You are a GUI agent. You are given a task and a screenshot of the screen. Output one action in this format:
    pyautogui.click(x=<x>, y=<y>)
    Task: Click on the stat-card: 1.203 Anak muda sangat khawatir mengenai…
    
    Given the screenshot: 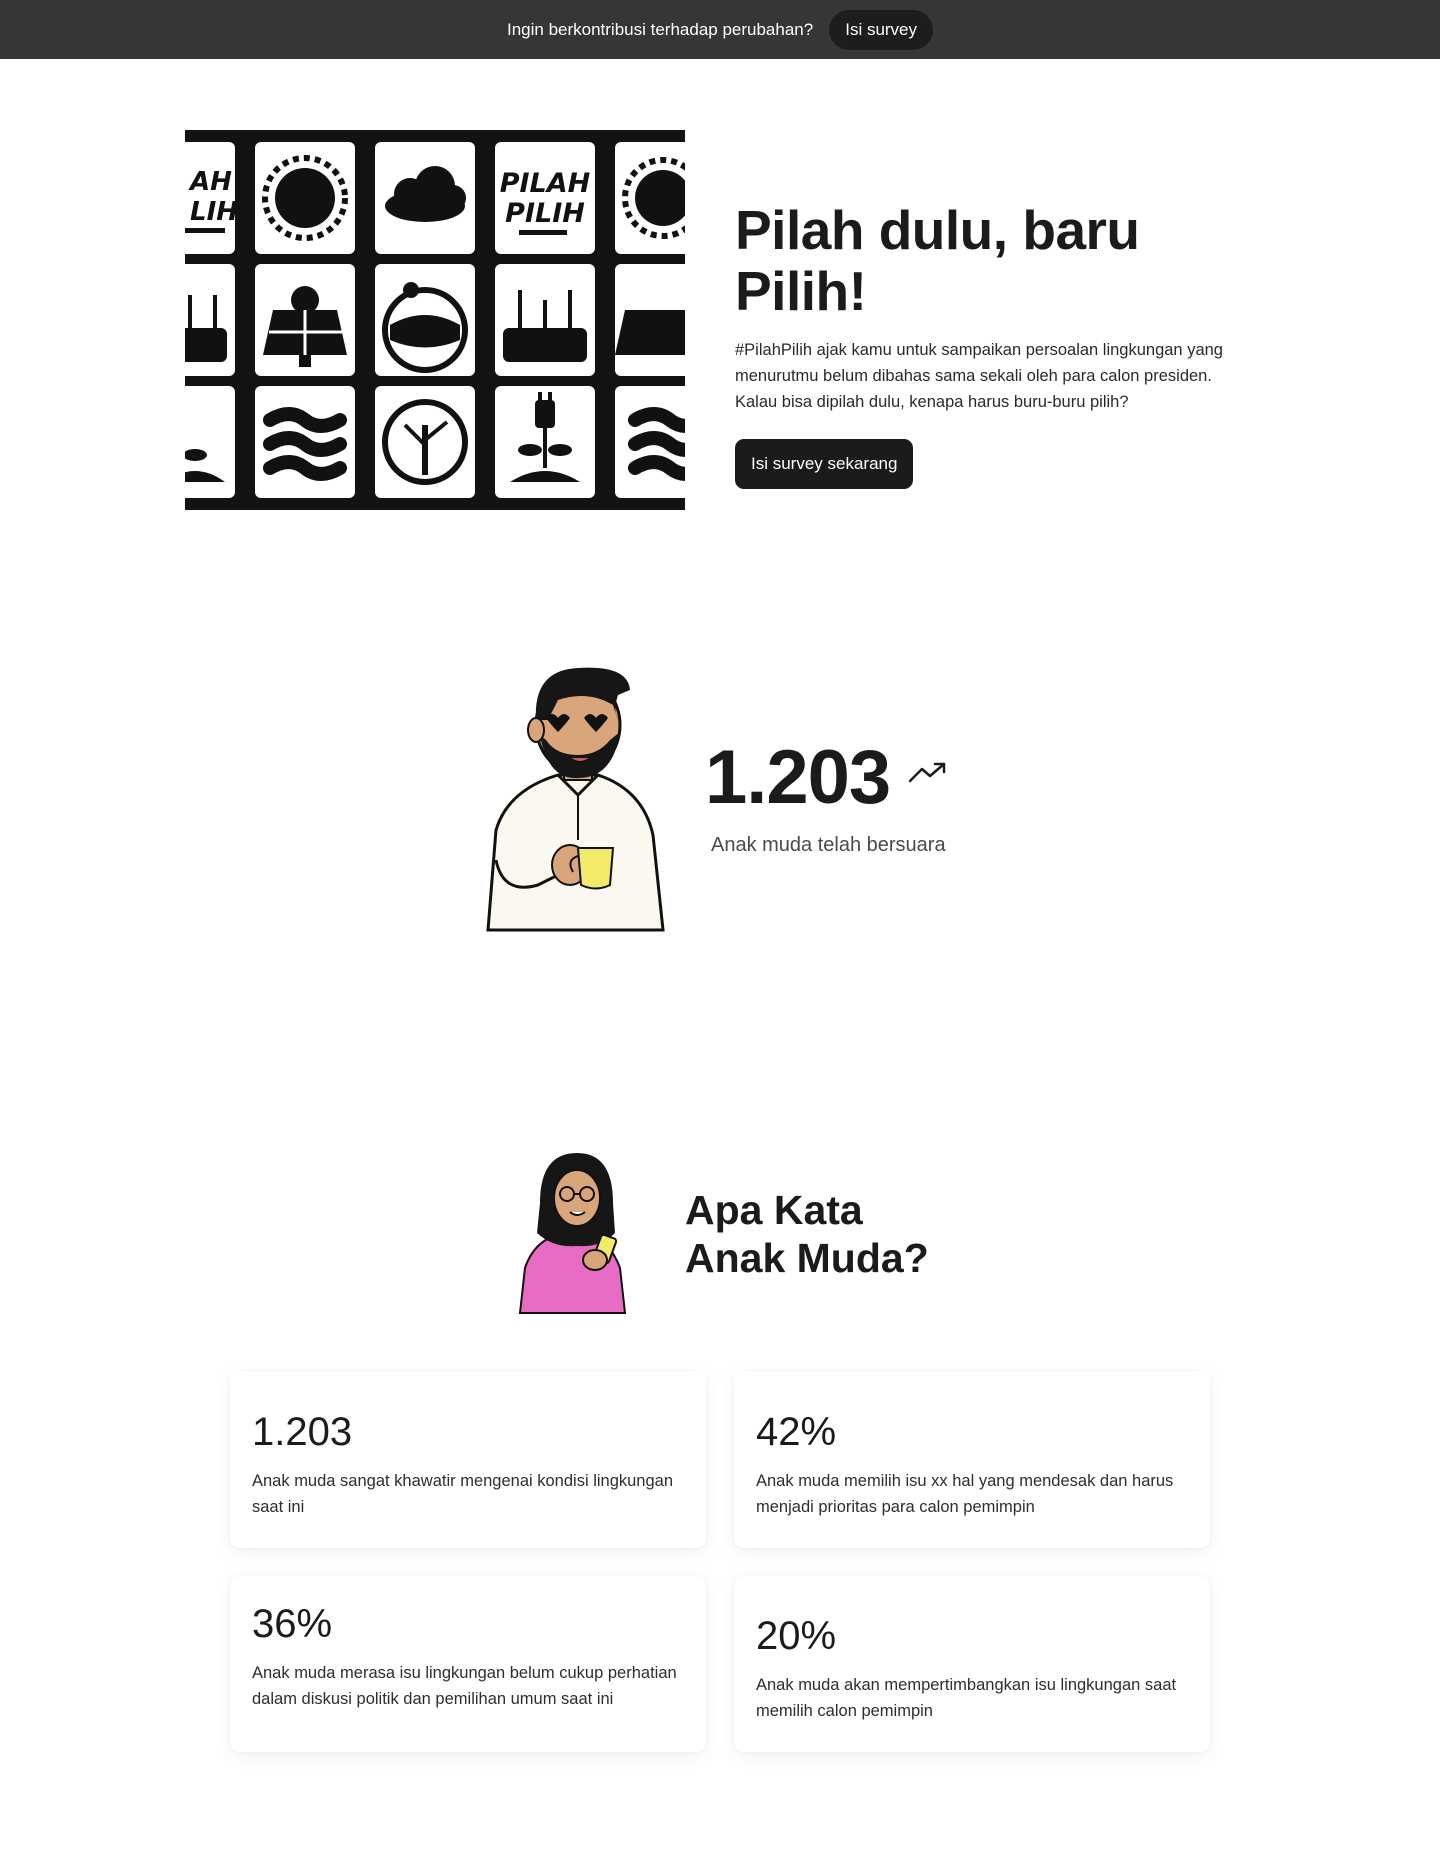 What is the action you would take?
    pyautogui.click(x=468, y=1460)
    